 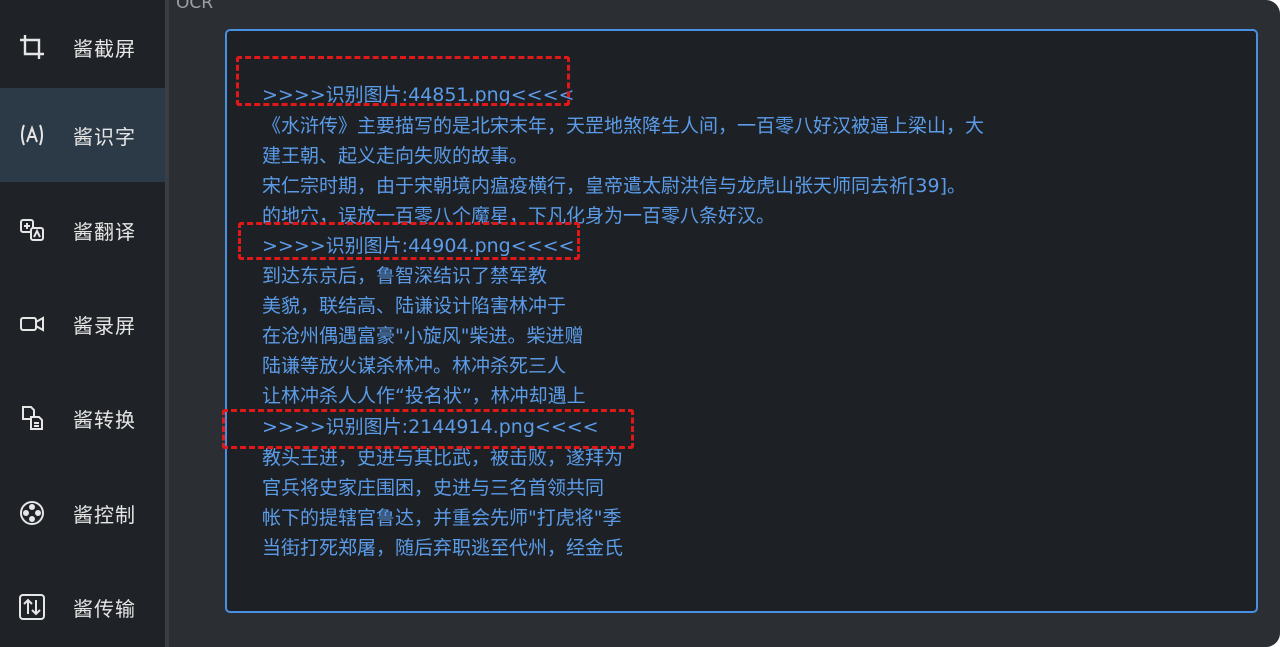 I want to click on sidebar-item-ocr: 酱识字, so click(x=82, y=135).